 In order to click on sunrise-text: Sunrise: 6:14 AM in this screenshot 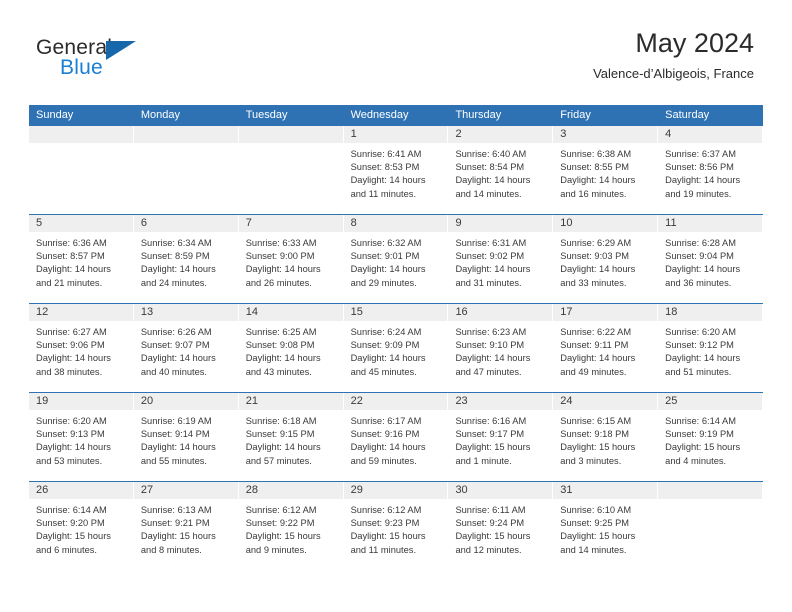, I will do `click(700, 421)`.